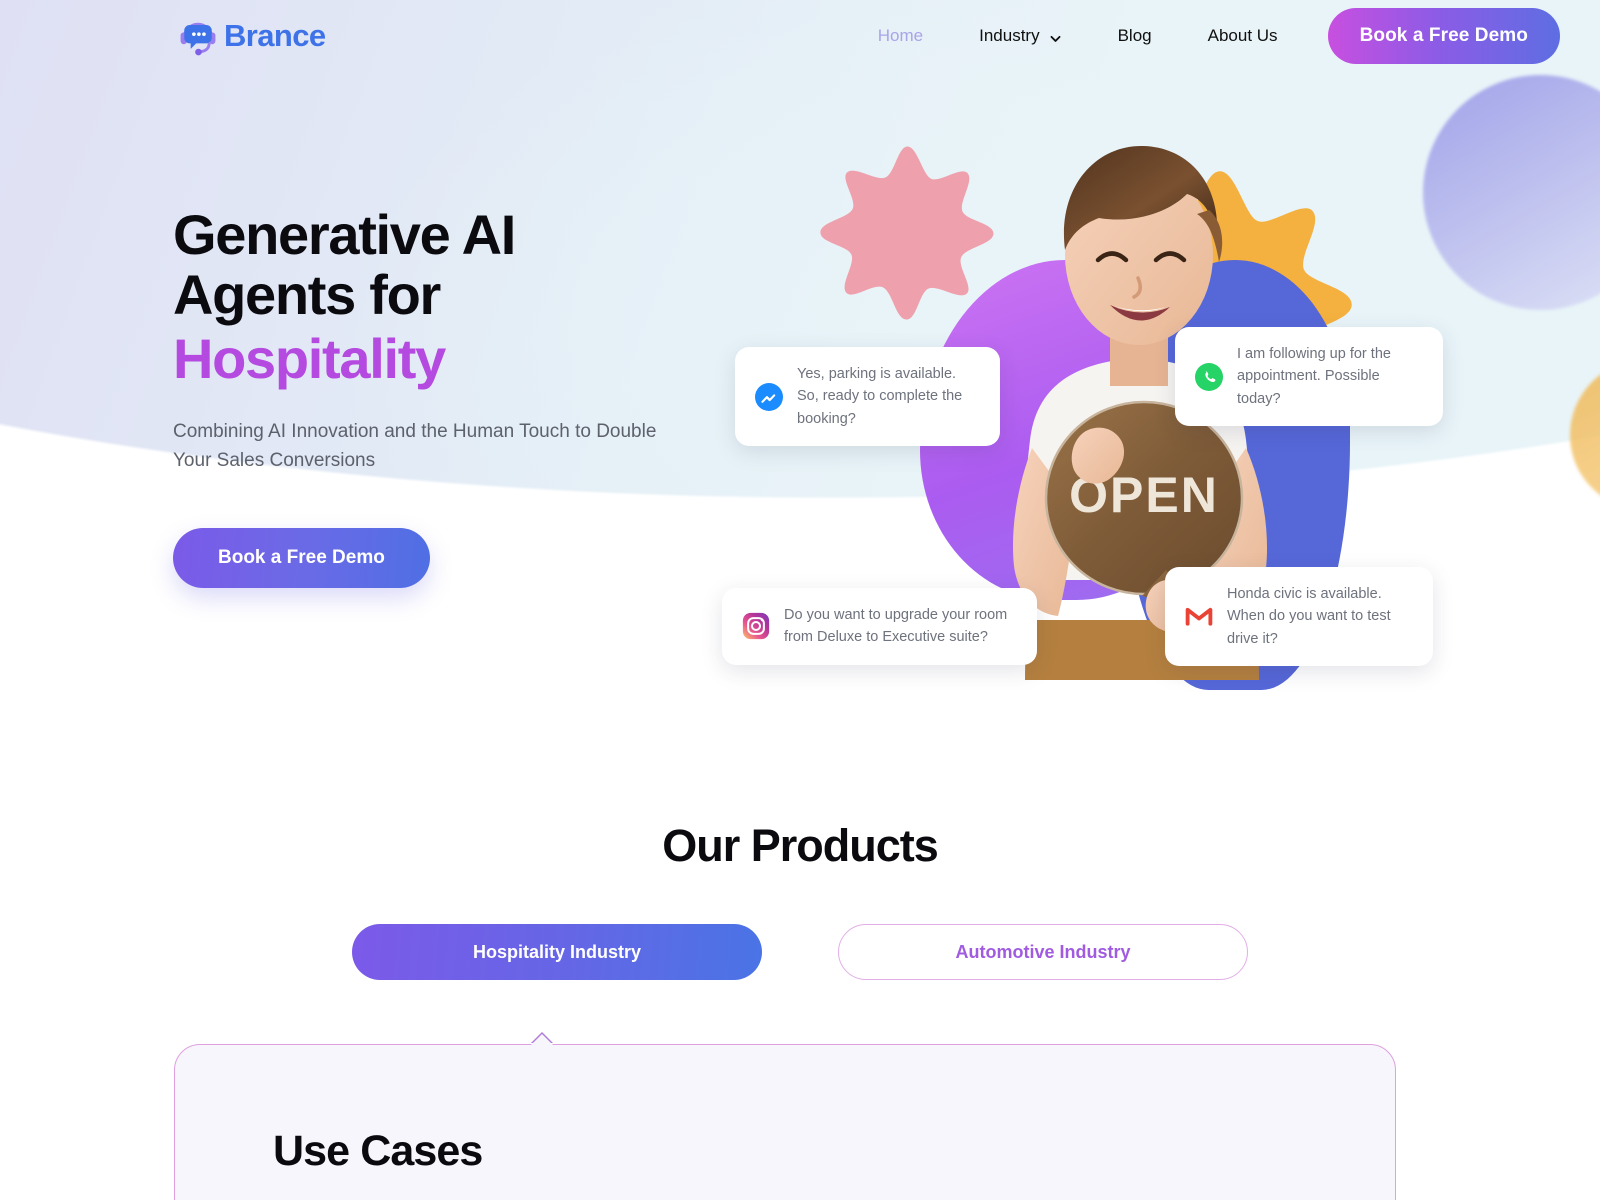 This screenshot has width=1600, height=1200. I want to click on hero-title-accent: Hospitality, so click(309, 358).